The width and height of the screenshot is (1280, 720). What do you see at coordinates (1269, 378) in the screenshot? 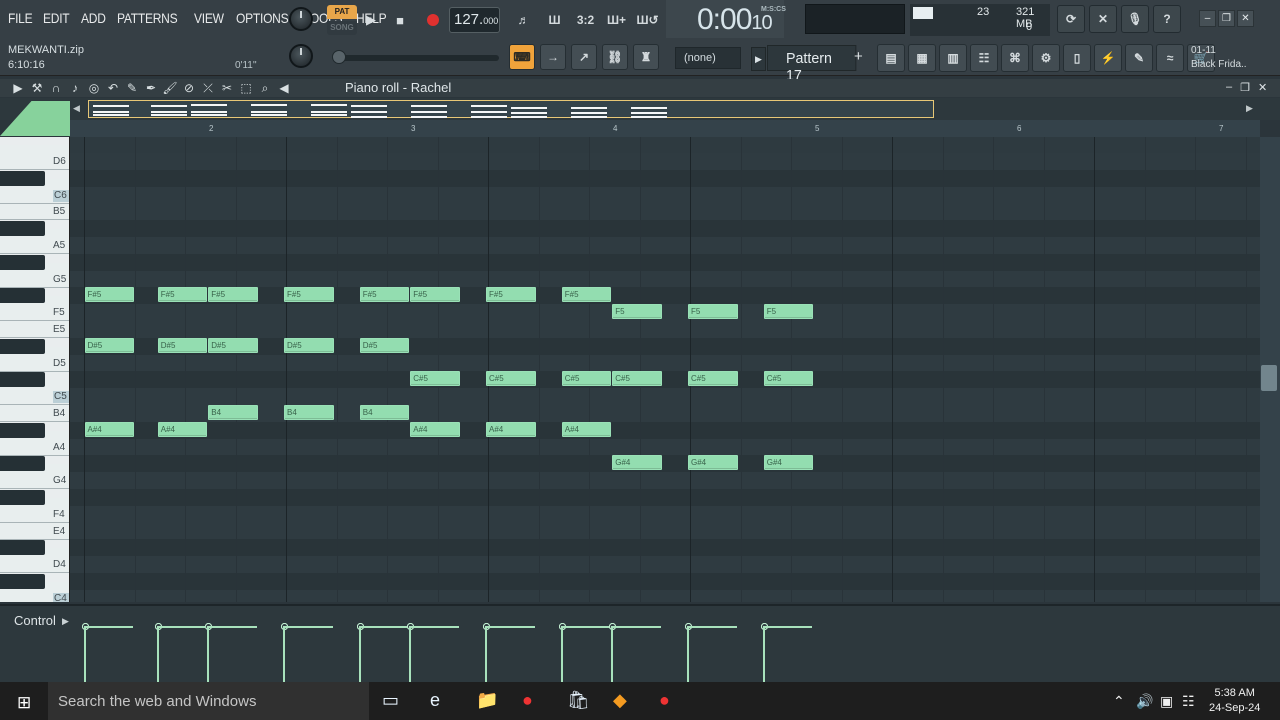
I see `vertical-scroll-thumb` at bounding box center [1269, 378].